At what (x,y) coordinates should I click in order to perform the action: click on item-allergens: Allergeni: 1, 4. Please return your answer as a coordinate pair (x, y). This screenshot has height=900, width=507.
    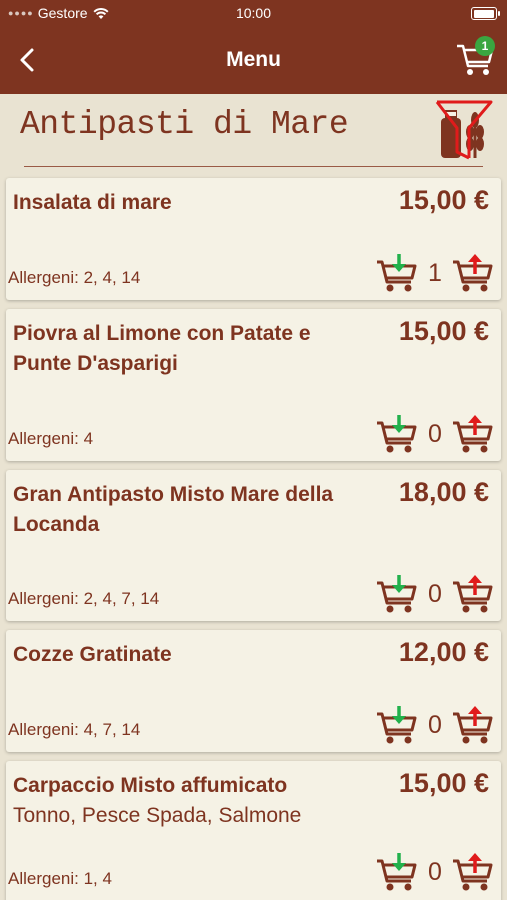
    Looking at the image, I should click on (60, 878).